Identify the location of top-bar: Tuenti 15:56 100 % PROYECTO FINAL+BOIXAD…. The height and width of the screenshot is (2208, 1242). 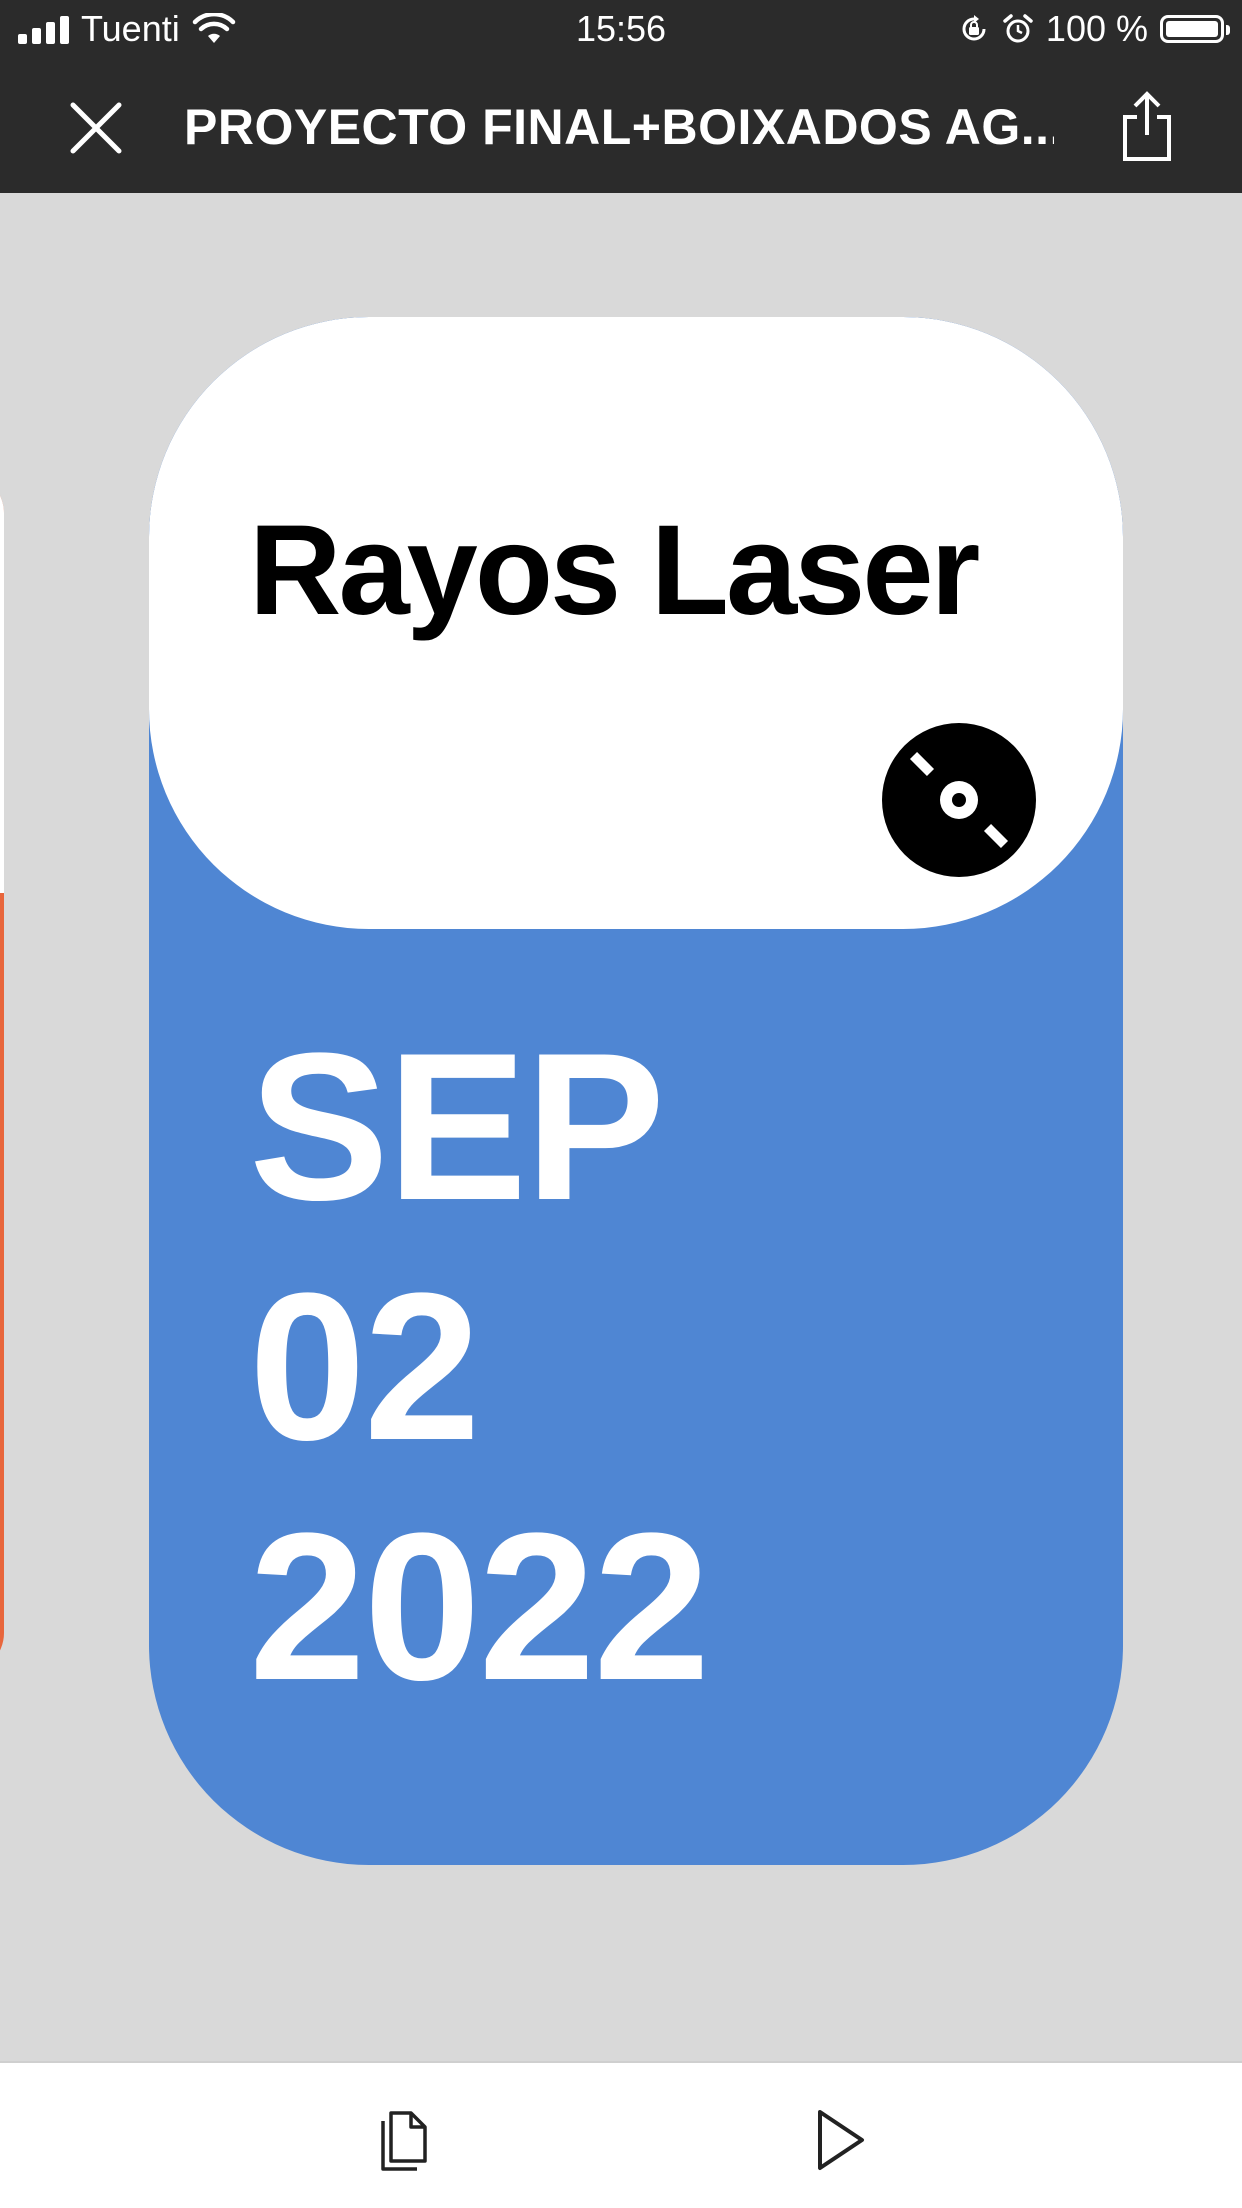
(621, 96).